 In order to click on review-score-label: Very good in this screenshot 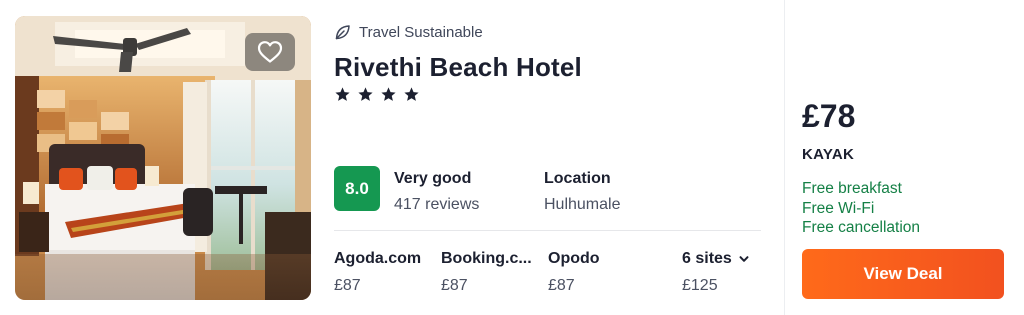, I will do `click(433, 178)`.